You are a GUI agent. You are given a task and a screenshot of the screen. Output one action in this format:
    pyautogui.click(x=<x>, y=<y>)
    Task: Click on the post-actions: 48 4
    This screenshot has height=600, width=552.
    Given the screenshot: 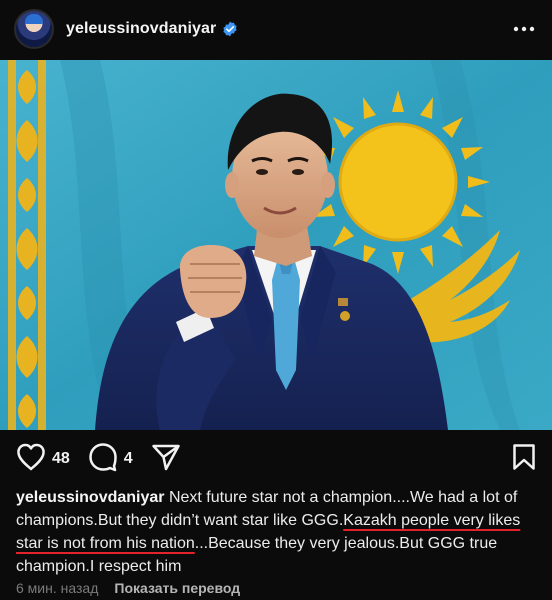 What is the action you would take?
    pyautogui.click(x=276, y=459)
    